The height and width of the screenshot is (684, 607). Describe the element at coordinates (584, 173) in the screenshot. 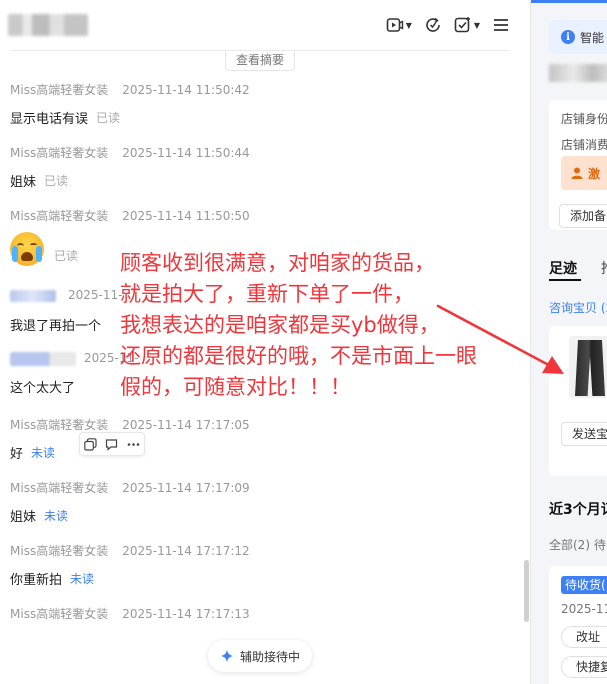

I see `vip-tag: 激` at that location.